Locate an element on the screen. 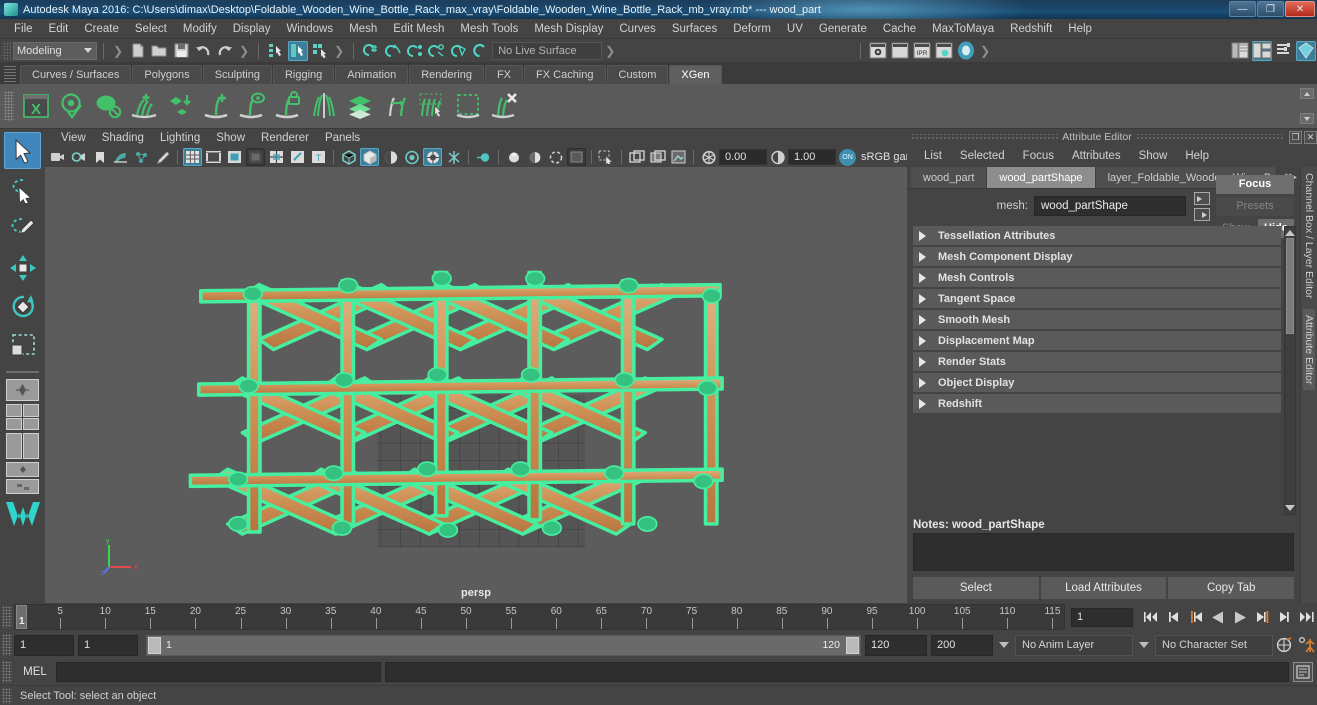 The height and width of the screenshot is (705, 1317). xgen-clear-area-icon is located at coordinates (468, 106).